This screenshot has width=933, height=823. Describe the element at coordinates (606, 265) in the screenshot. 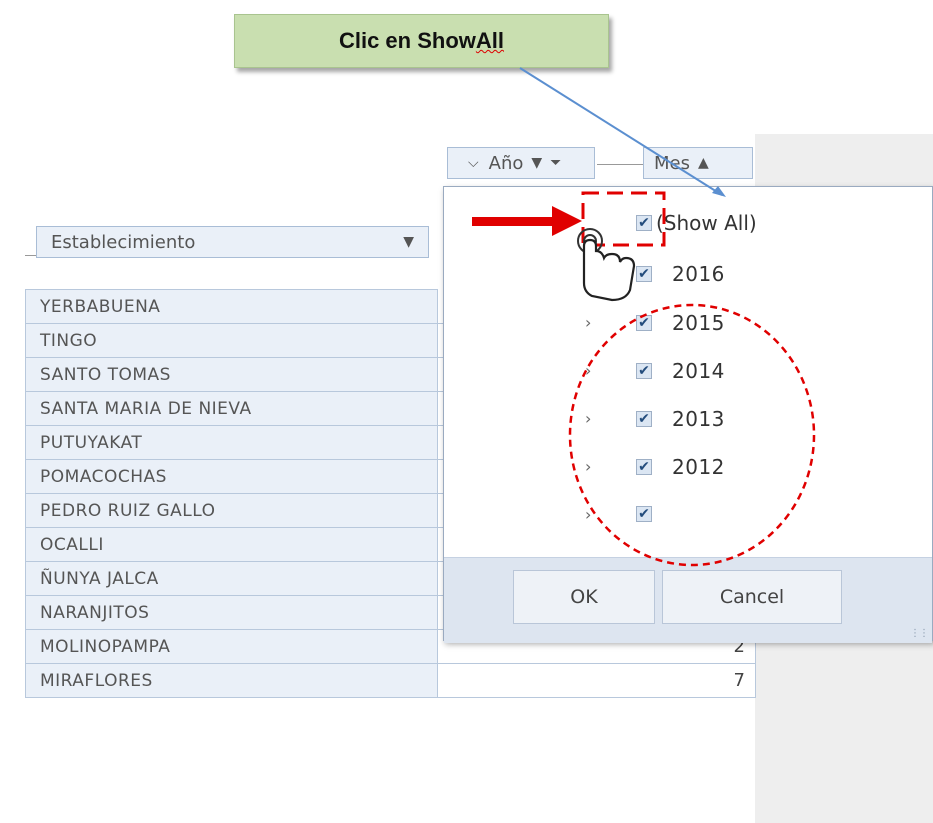

I see `hand-pointer-icon` at that location.